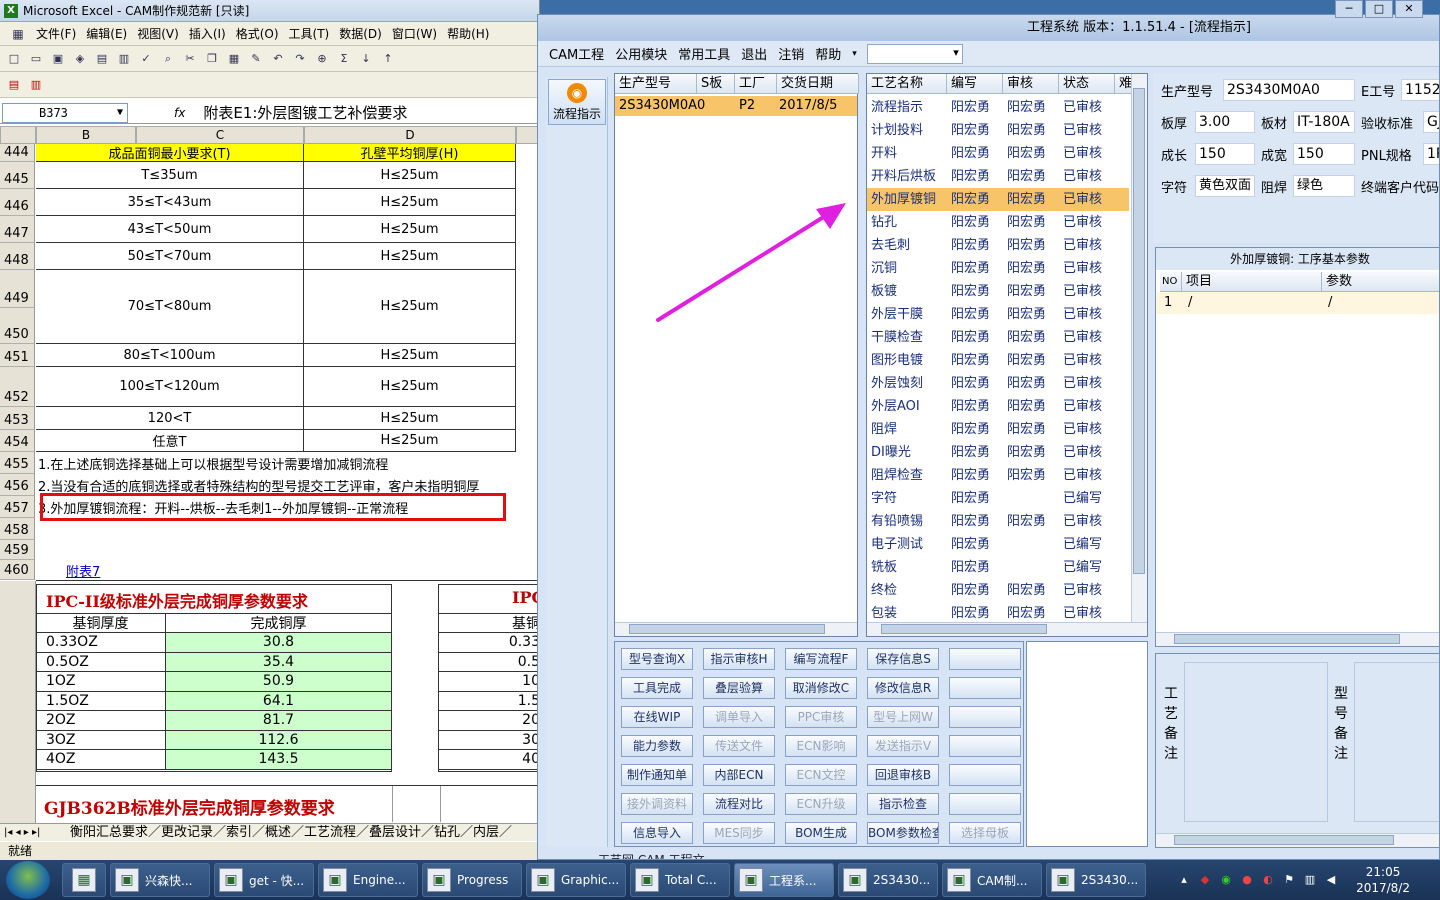  What do you see at coordinates (17, 550) in the screenshot?
I see `row-header: 459` at bounding box center [17, 550].